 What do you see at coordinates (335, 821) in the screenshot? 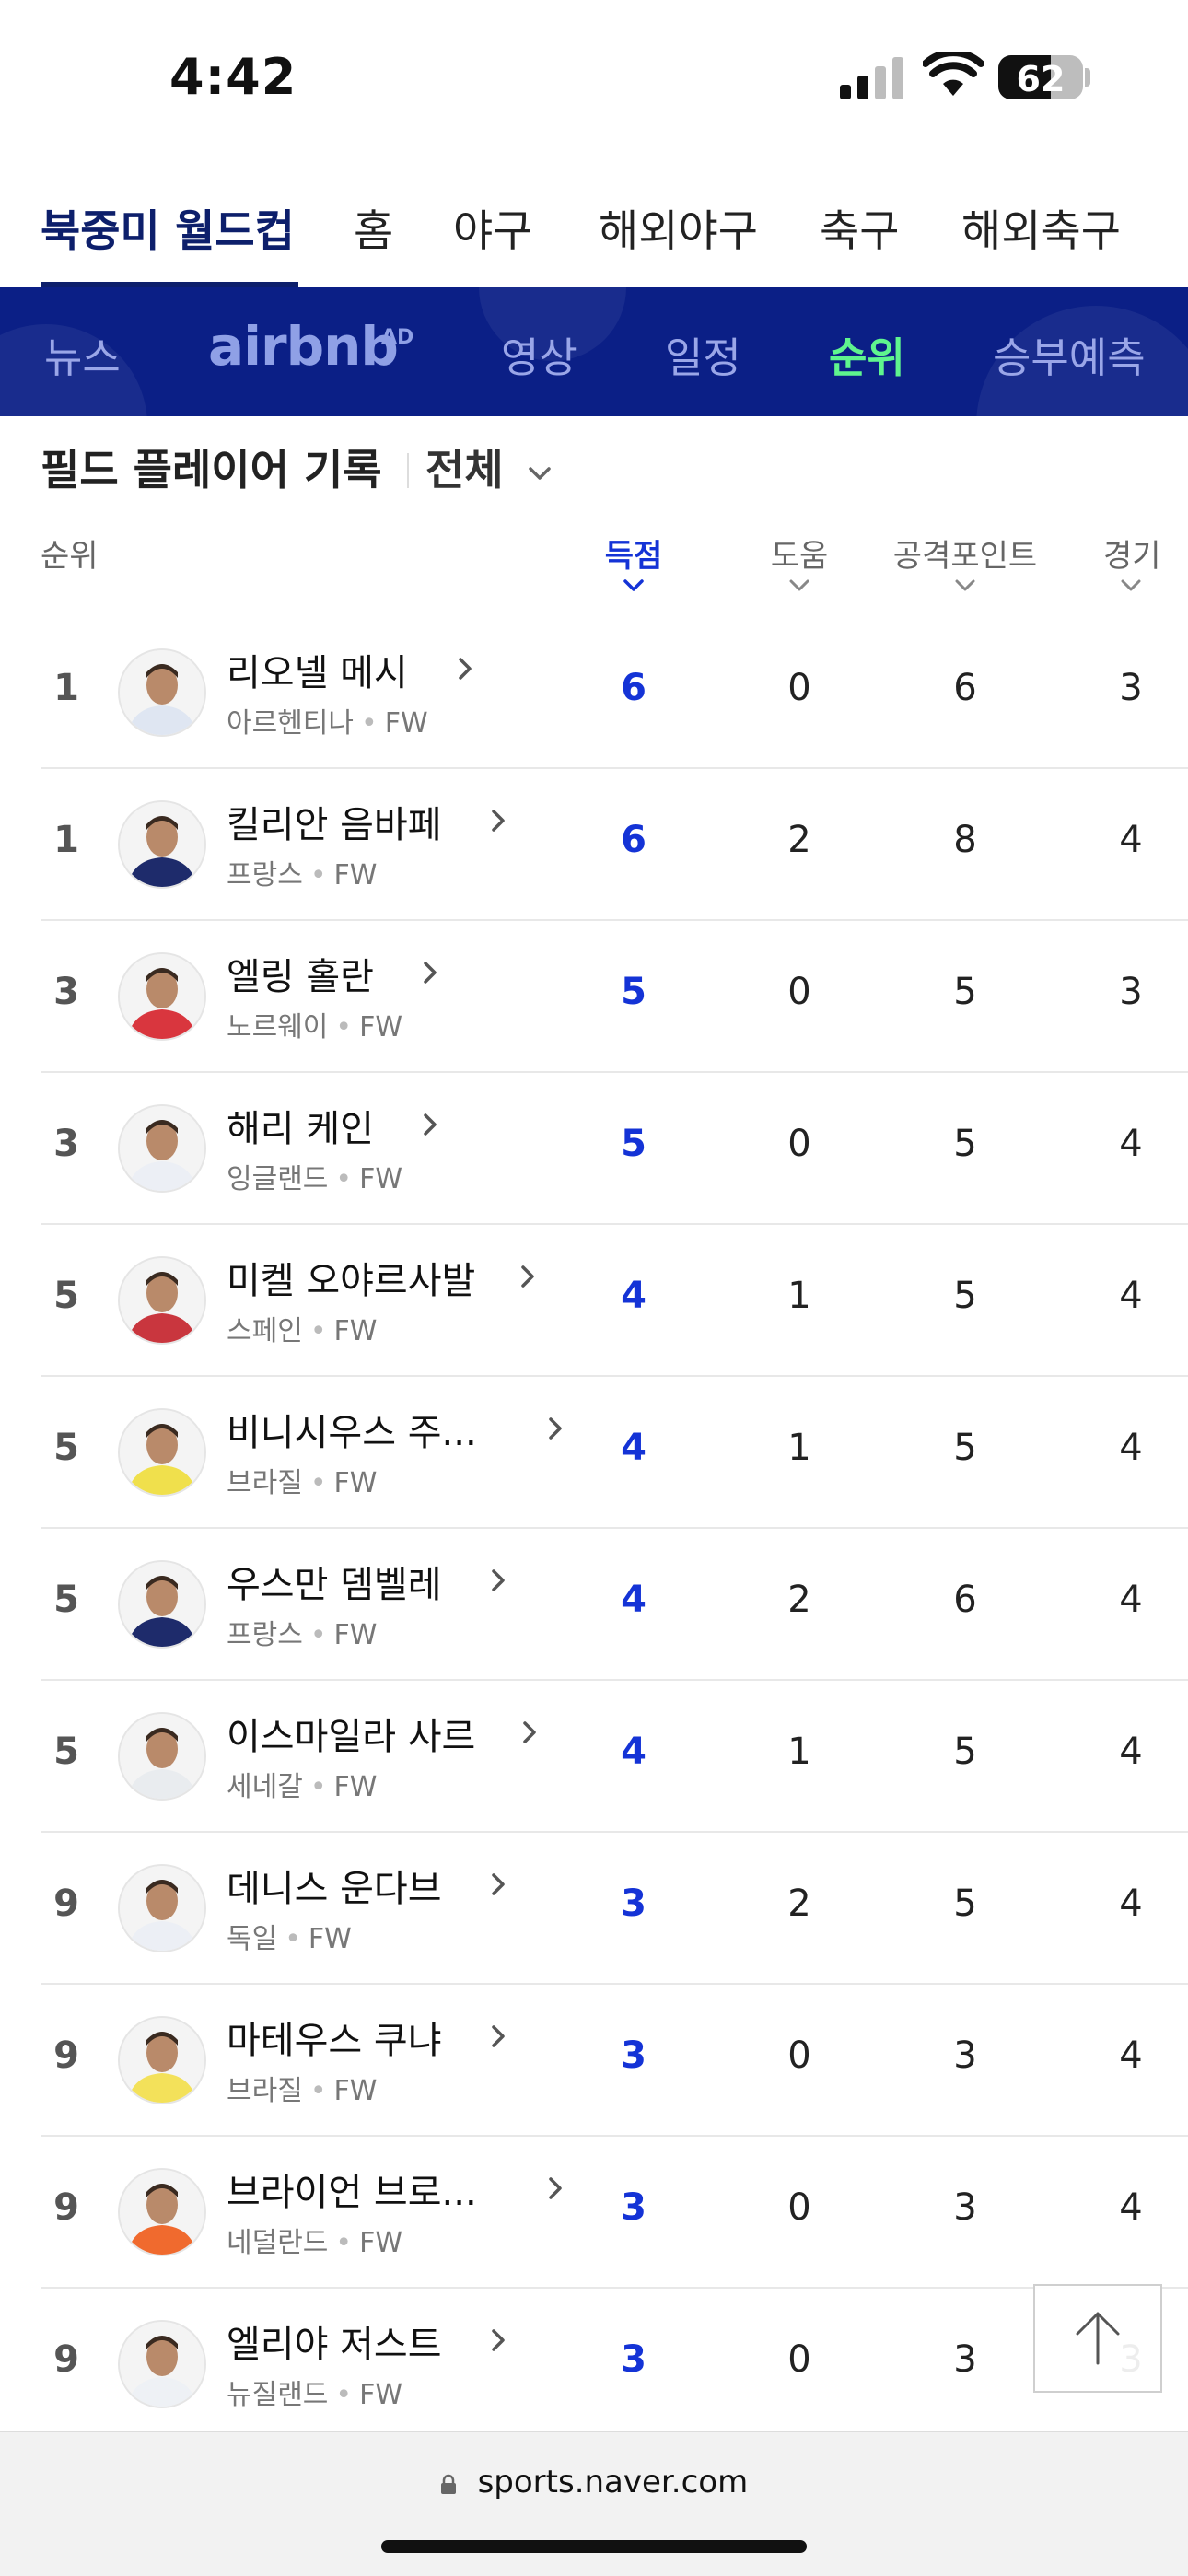
I see `player-name: 킬리안 음바페` at bounding box center [335, 821].